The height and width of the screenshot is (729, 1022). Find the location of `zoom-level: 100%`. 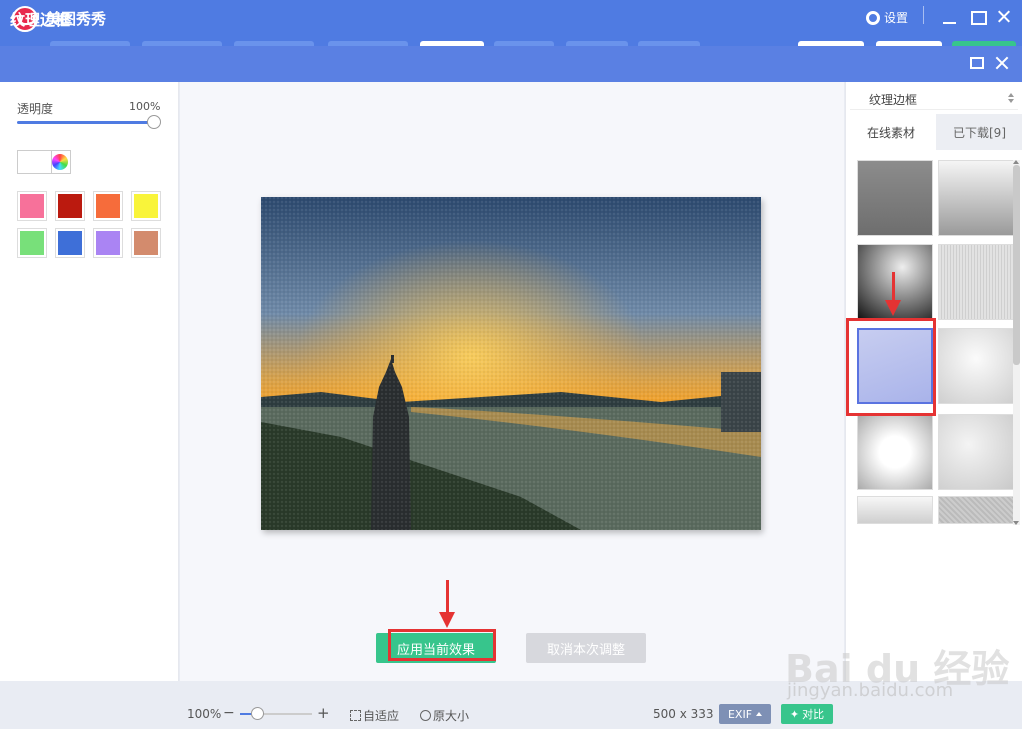

zoom-level: 100% is located at coordinates (204, 714).